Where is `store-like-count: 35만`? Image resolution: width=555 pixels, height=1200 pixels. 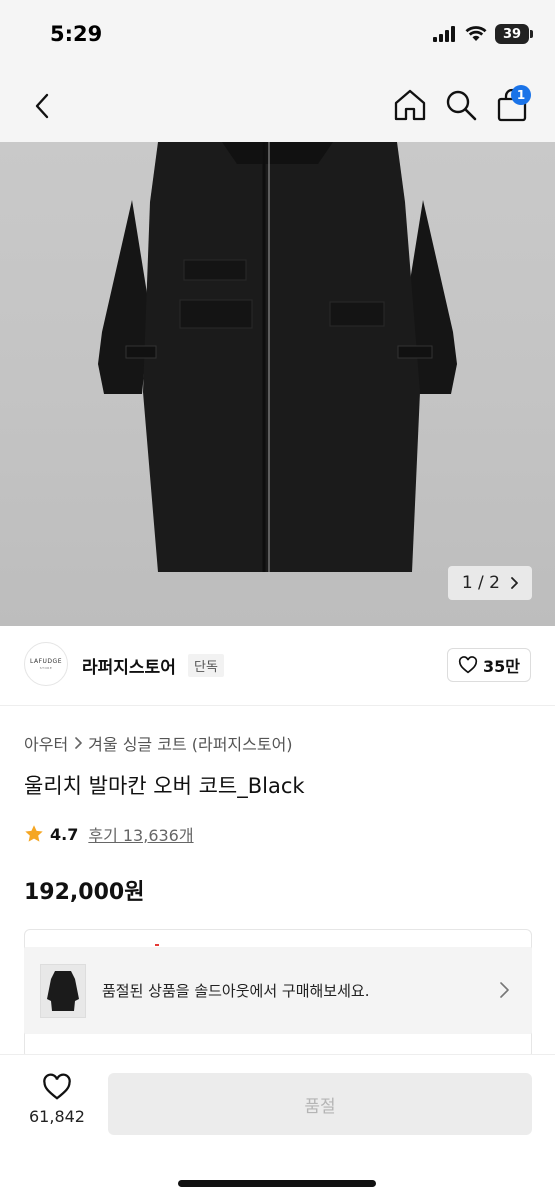
store-like-count: 35만 is located at coordinates (501, 666).